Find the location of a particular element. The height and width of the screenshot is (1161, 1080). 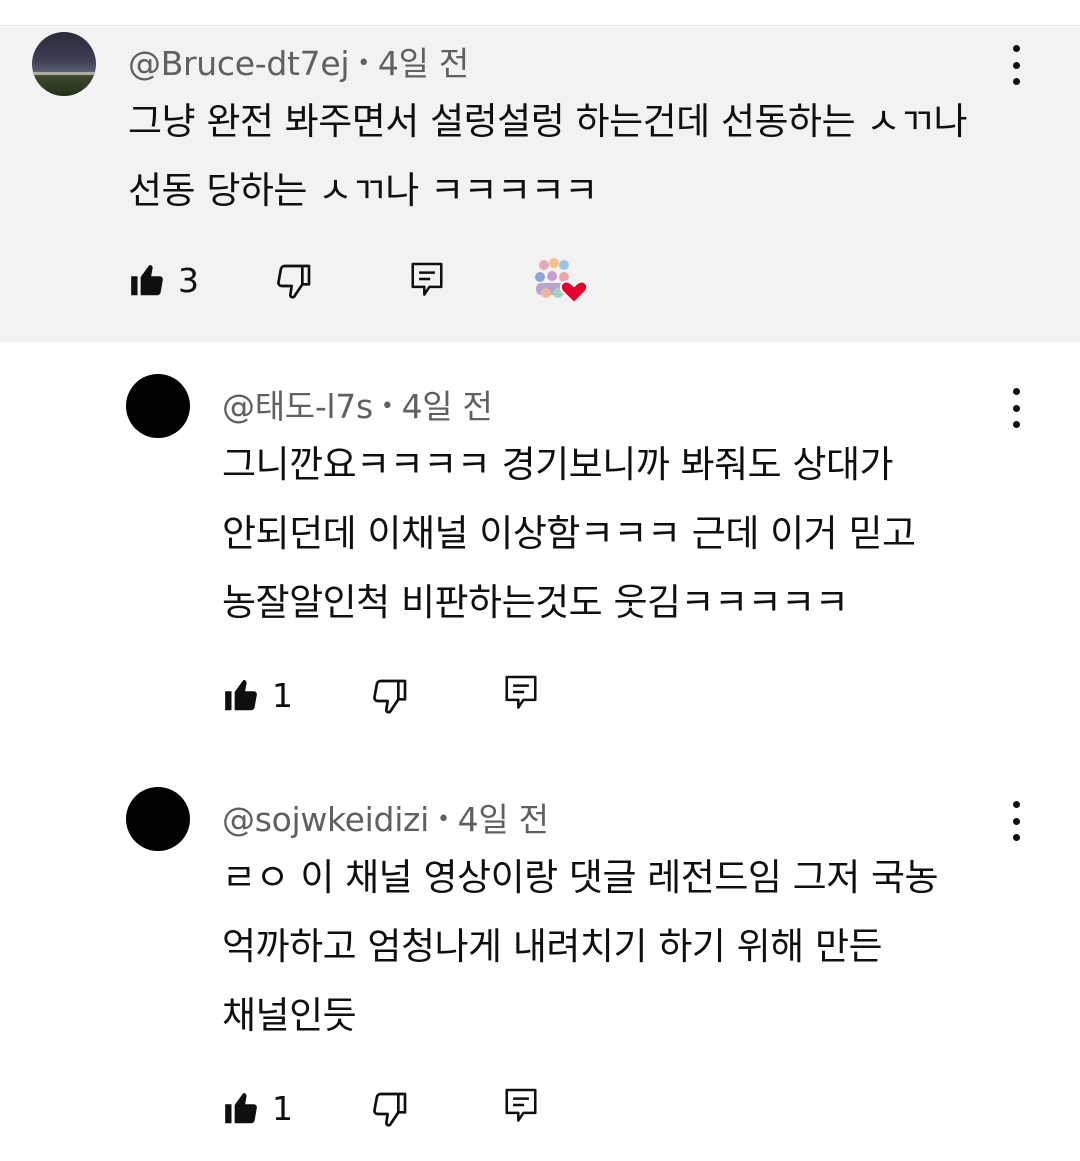

top-divider is located at coordinates (540, 13).